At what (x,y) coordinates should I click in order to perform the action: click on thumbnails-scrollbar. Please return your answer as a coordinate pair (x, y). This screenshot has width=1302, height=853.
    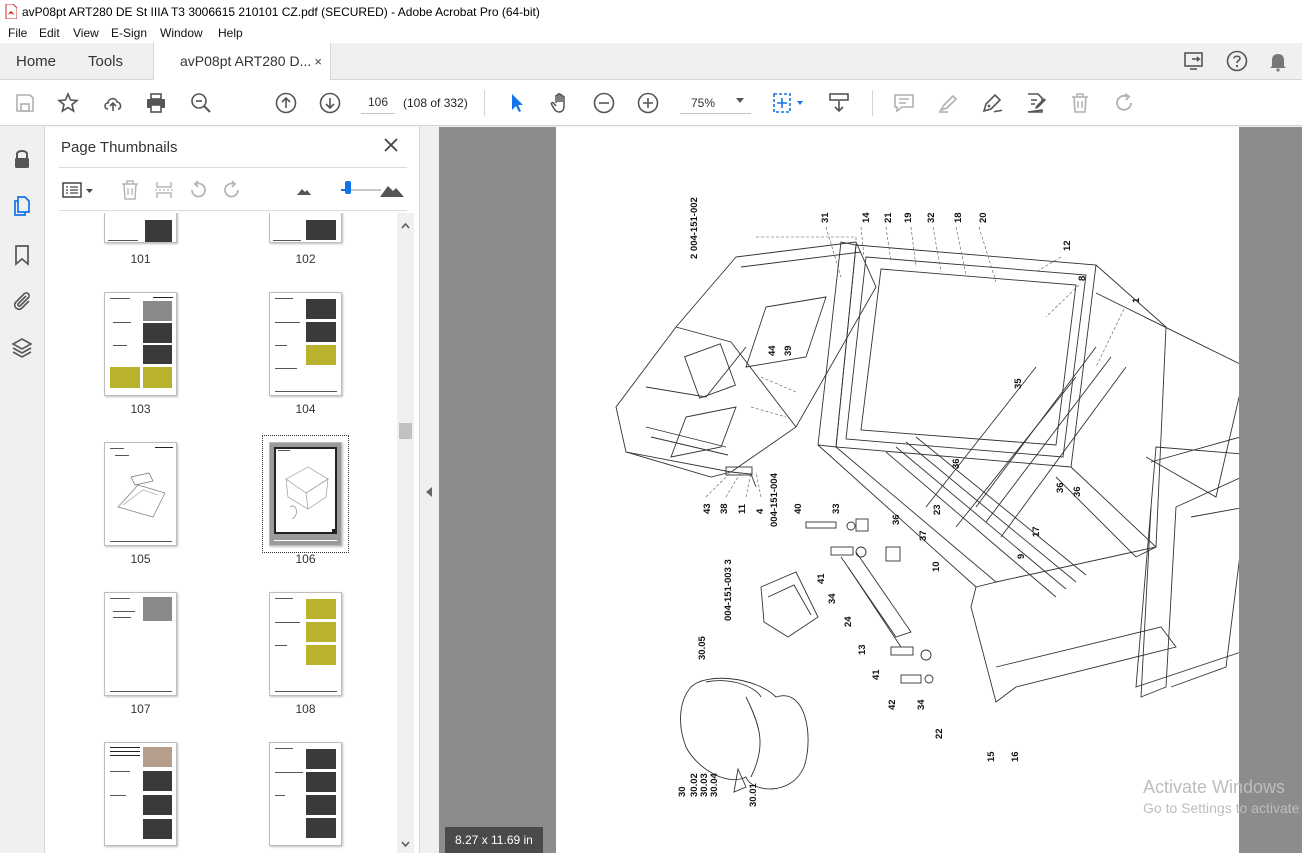
    Looking at the image, I should click on (405, 533).